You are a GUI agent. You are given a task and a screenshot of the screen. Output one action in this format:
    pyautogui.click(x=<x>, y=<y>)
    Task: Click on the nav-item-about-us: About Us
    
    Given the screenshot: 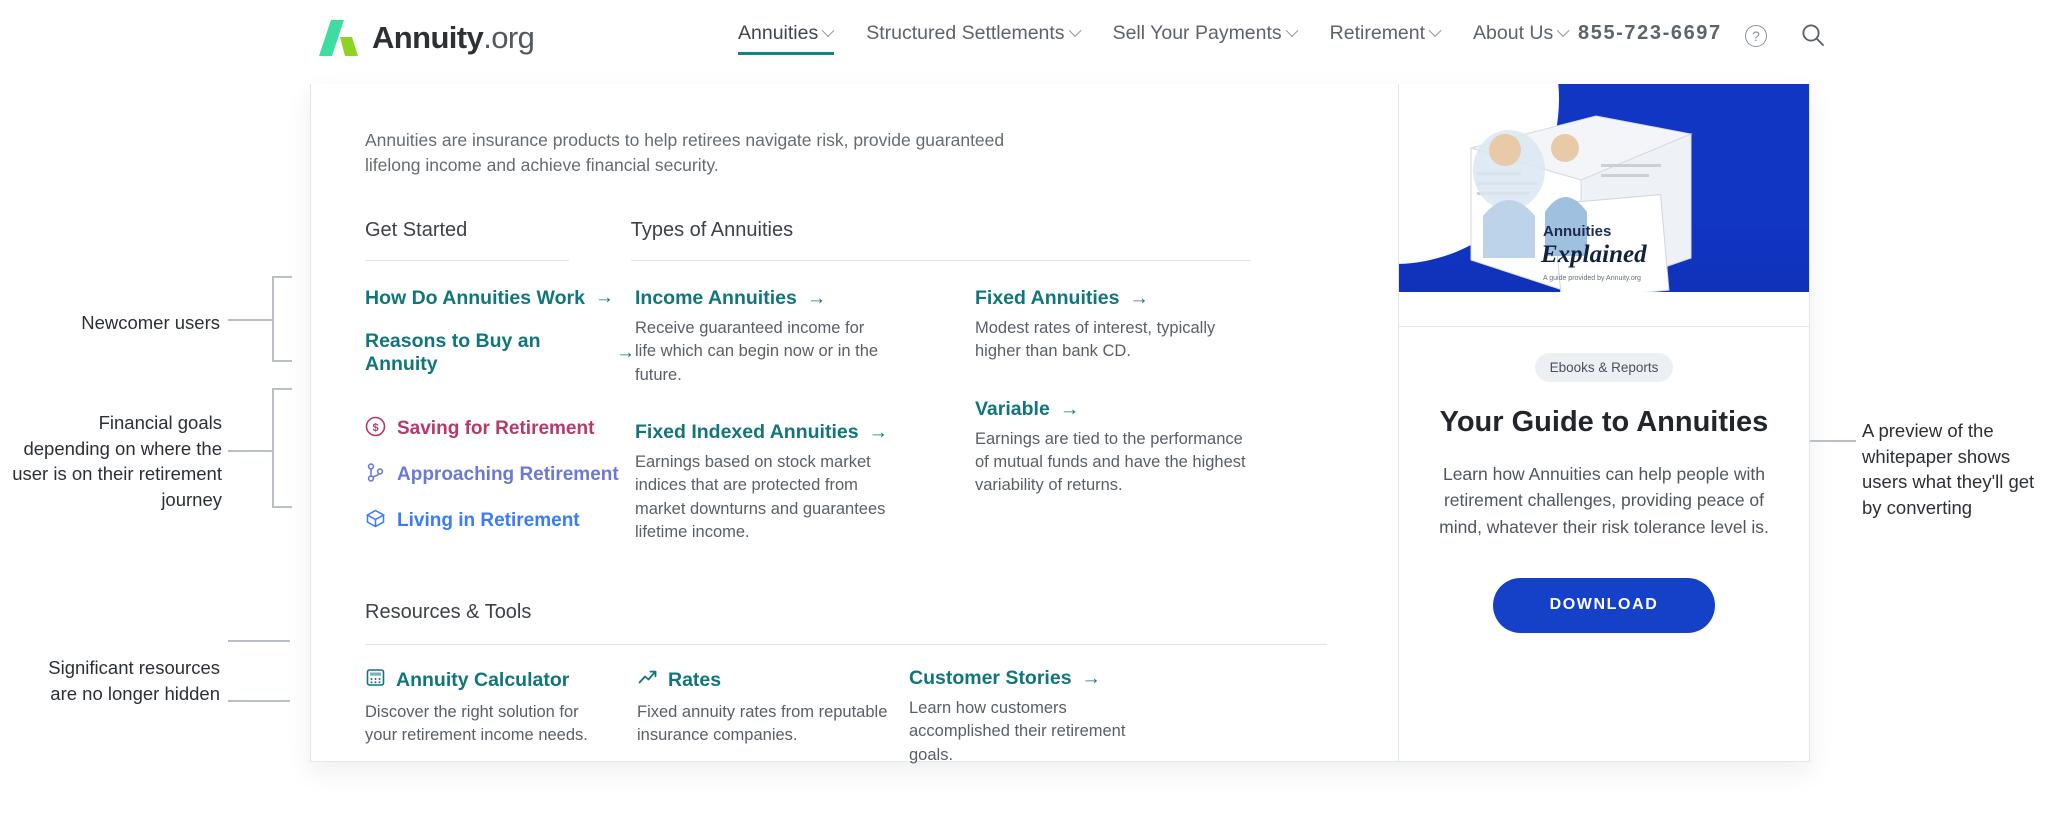 What is the action you would take?
    pyautogui.click(x=1521, y=40)
    